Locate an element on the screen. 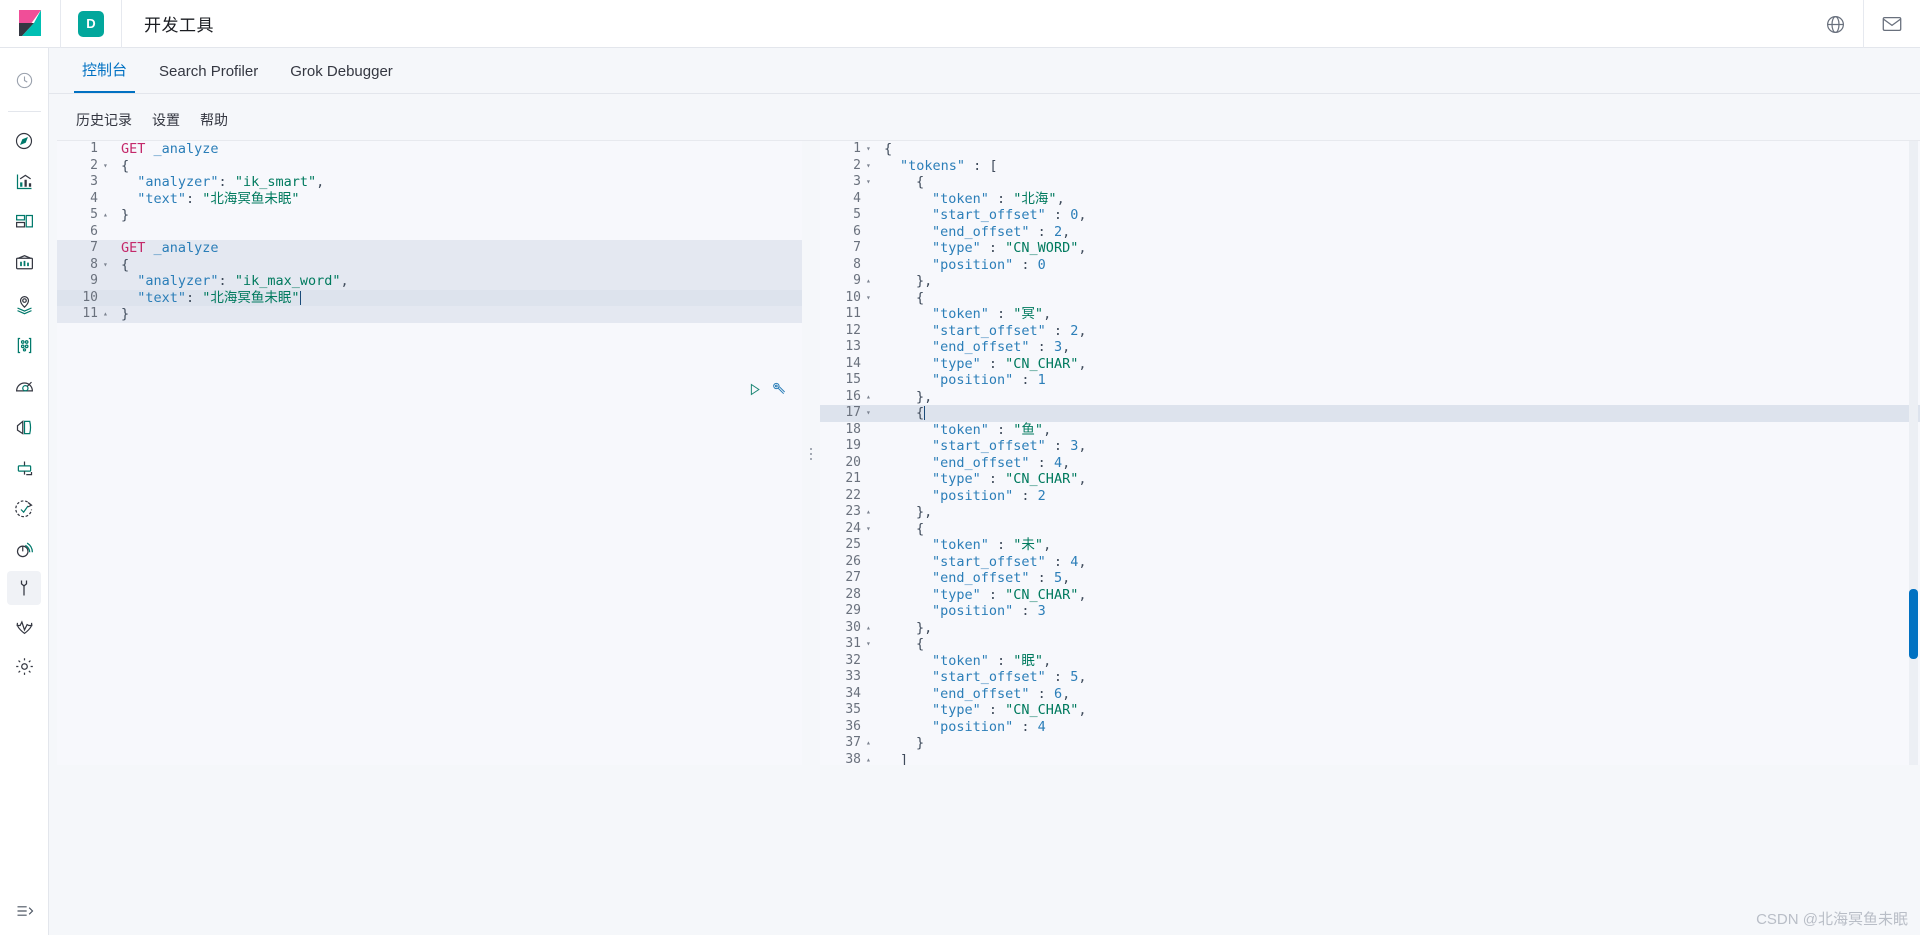 The height and width of the screenshot is (935, 1920). code-line: 6 is located at coordinates (429, 232).